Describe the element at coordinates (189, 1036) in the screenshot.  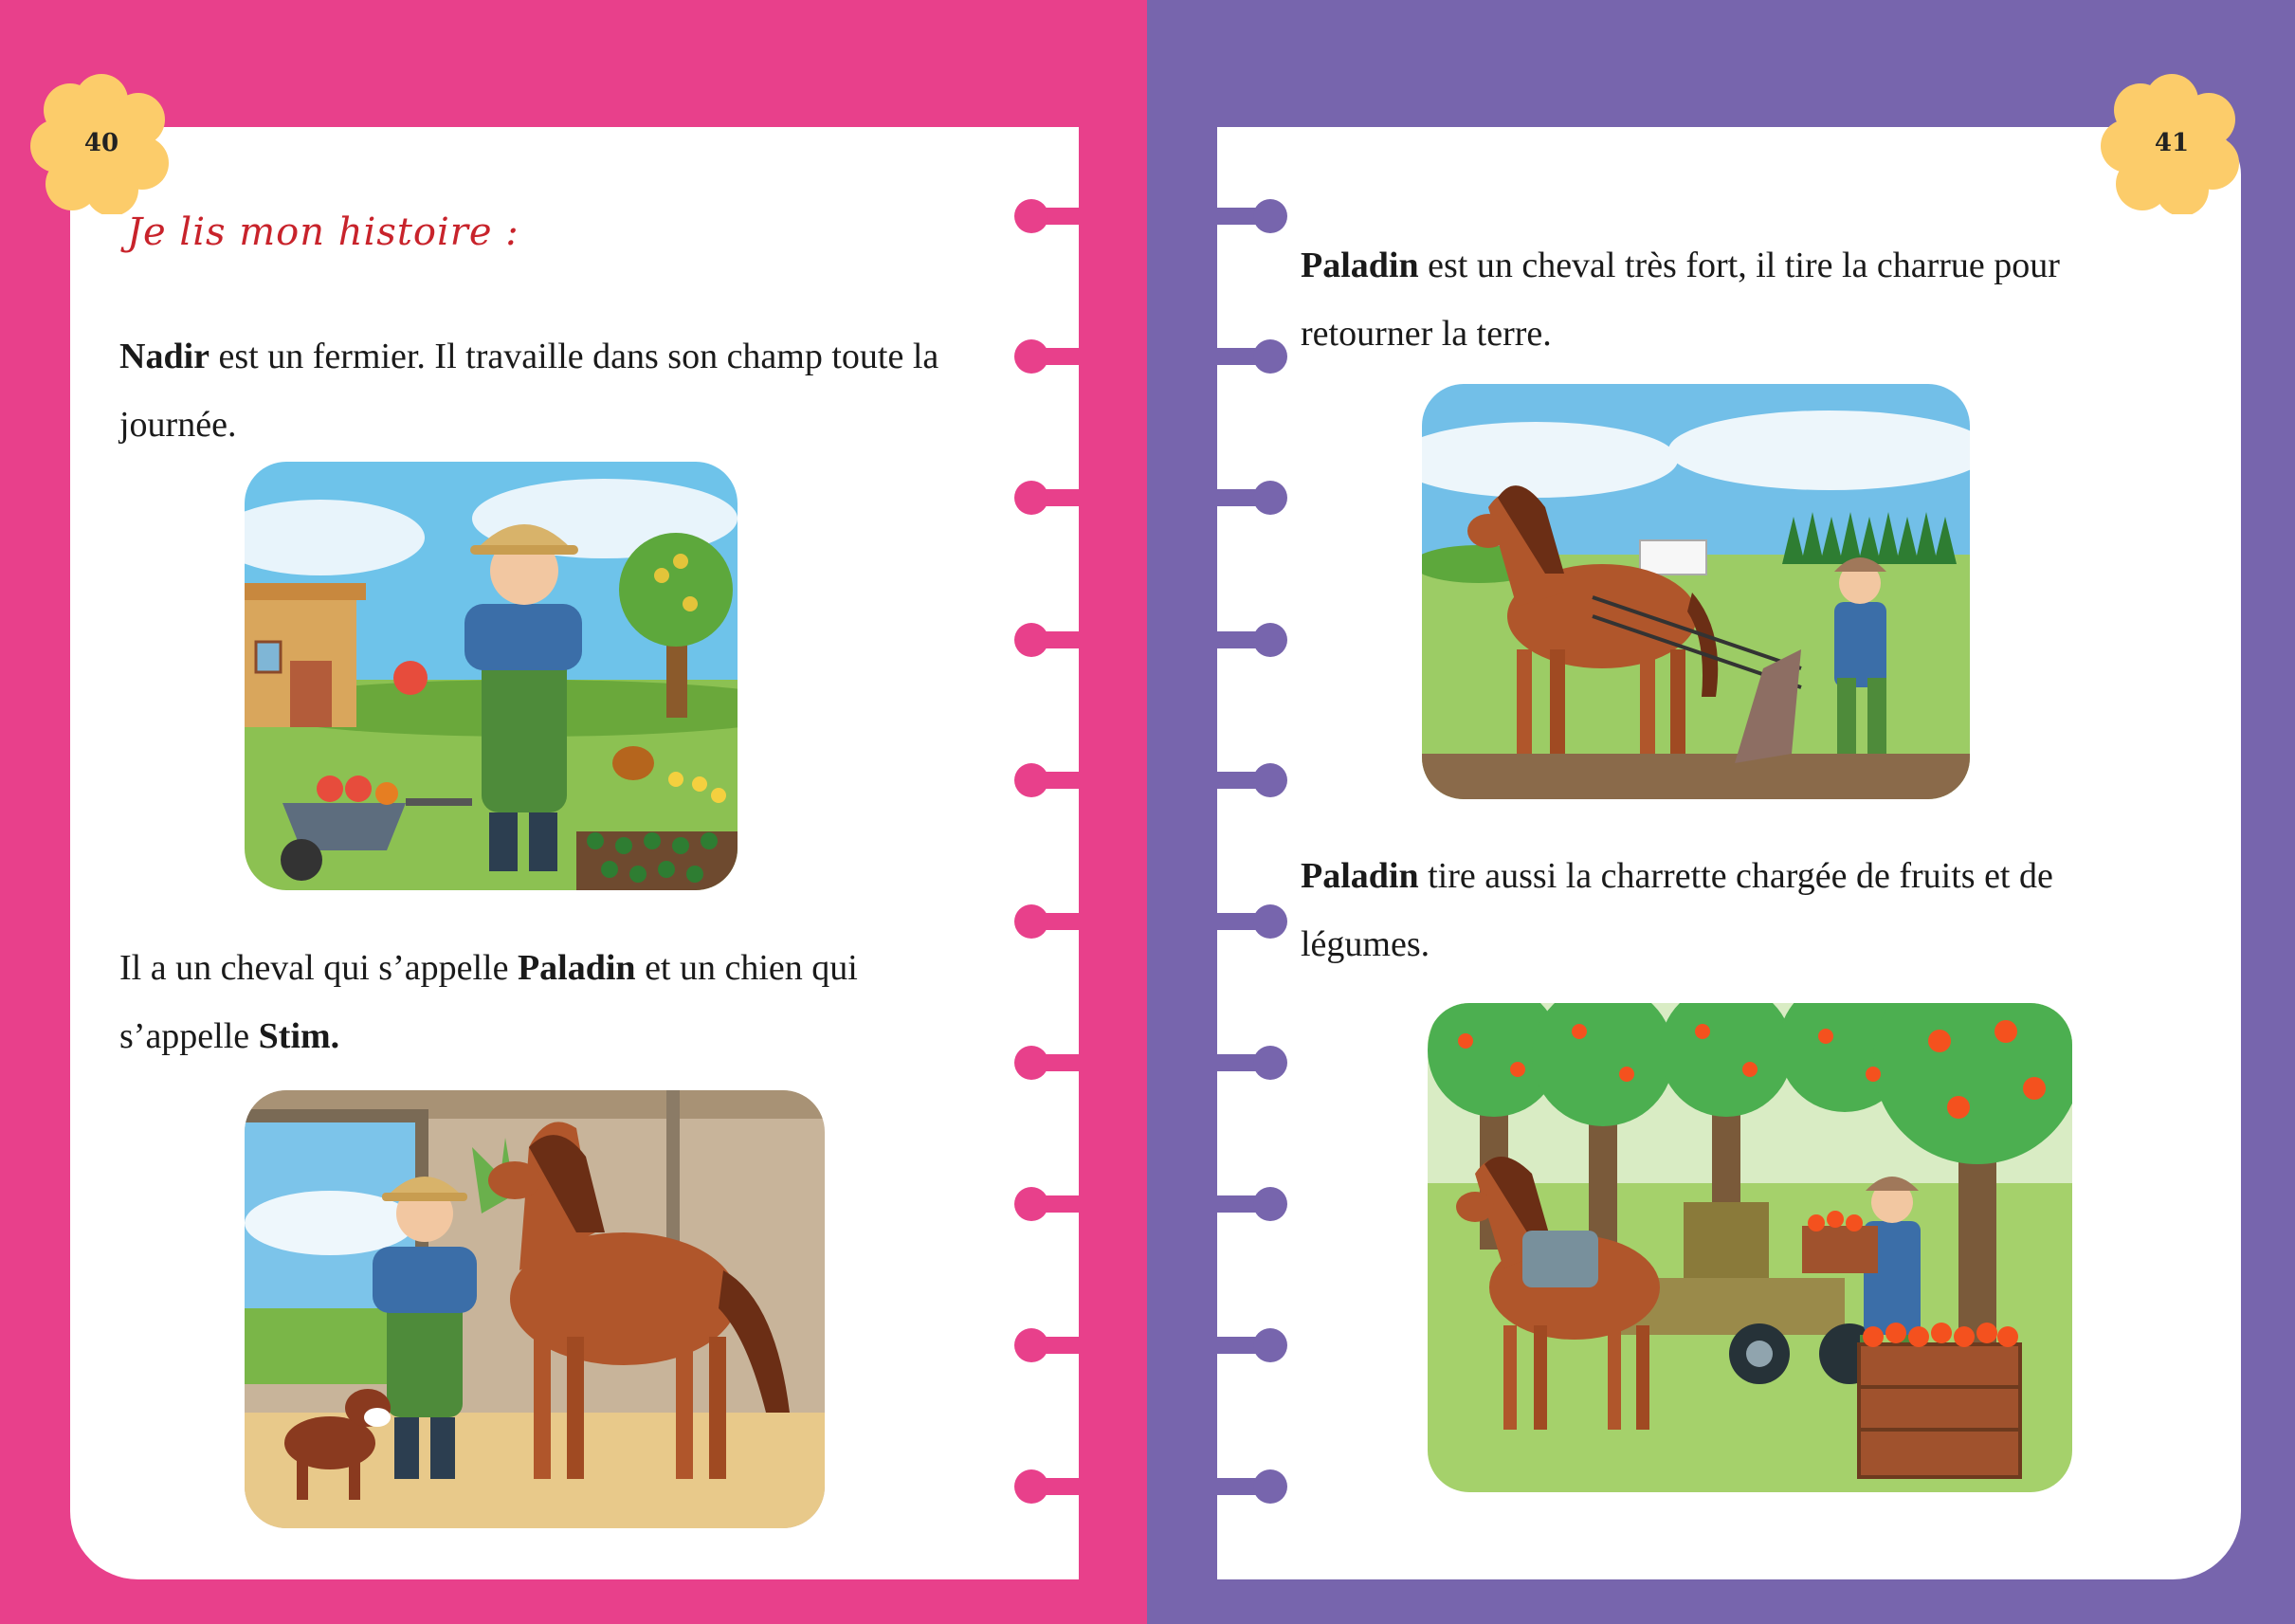
I see `paragraph-text: s’appelle` at that location.